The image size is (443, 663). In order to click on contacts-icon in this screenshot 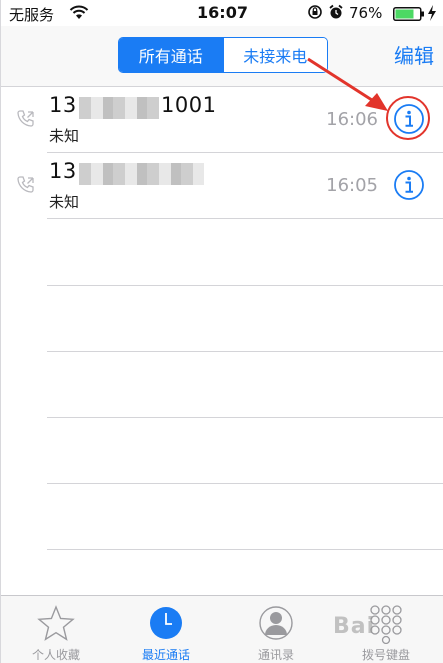, I will do `click(276, 626)`.